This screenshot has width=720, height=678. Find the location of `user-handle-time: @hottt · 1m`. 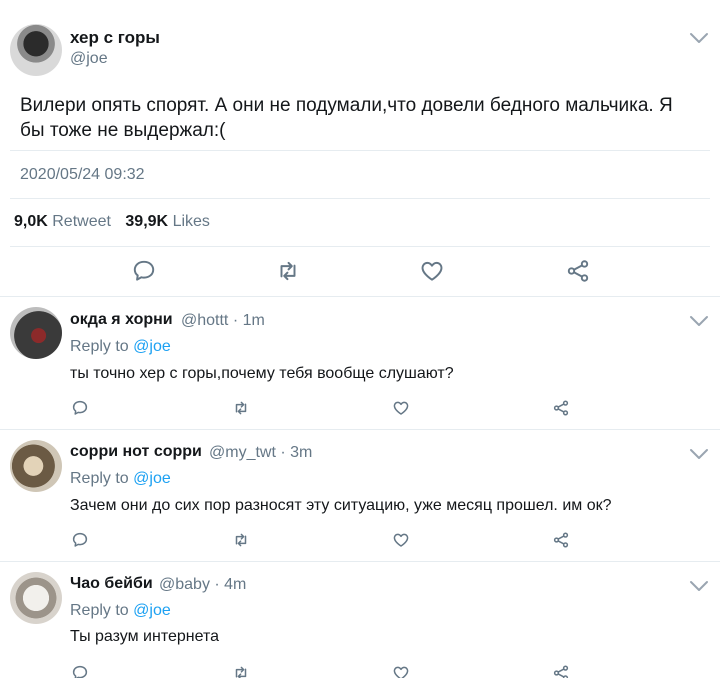

user-handle-time: @hottt · 1m is located at coordinates (223, 321).